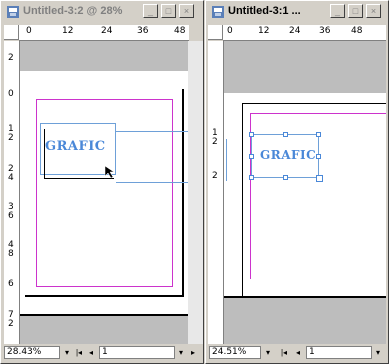  Describe the element at coordinates (44, 154) in the screenshot. I see `frame-edge-line` at that location.